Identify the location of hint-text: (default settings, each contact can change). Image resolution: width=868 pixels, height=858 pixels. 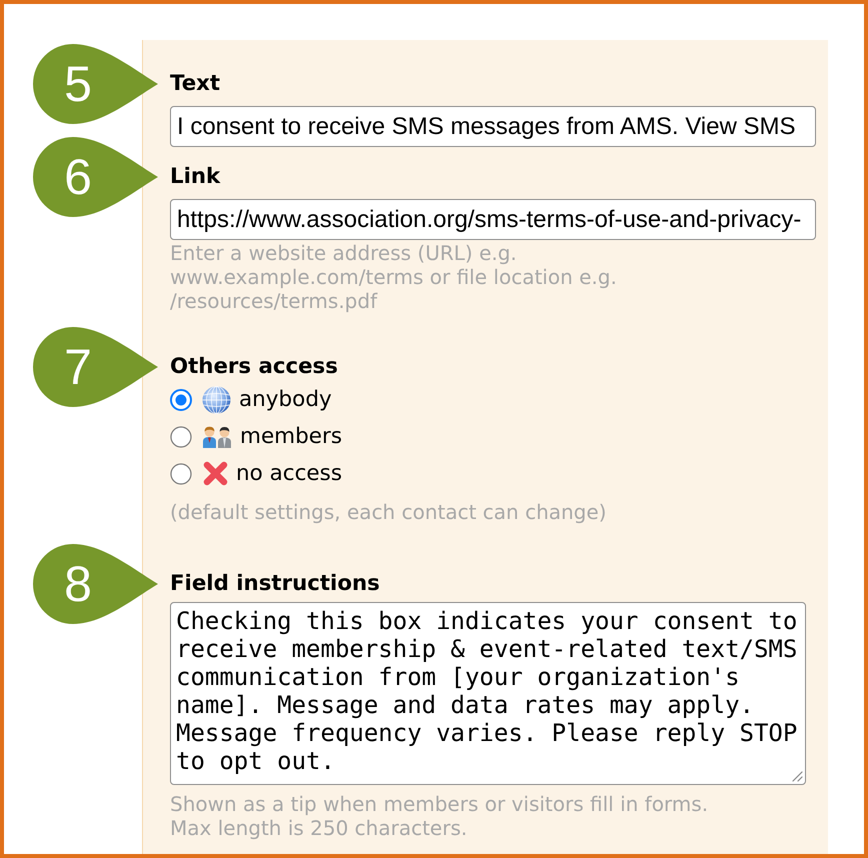
(389, 512).